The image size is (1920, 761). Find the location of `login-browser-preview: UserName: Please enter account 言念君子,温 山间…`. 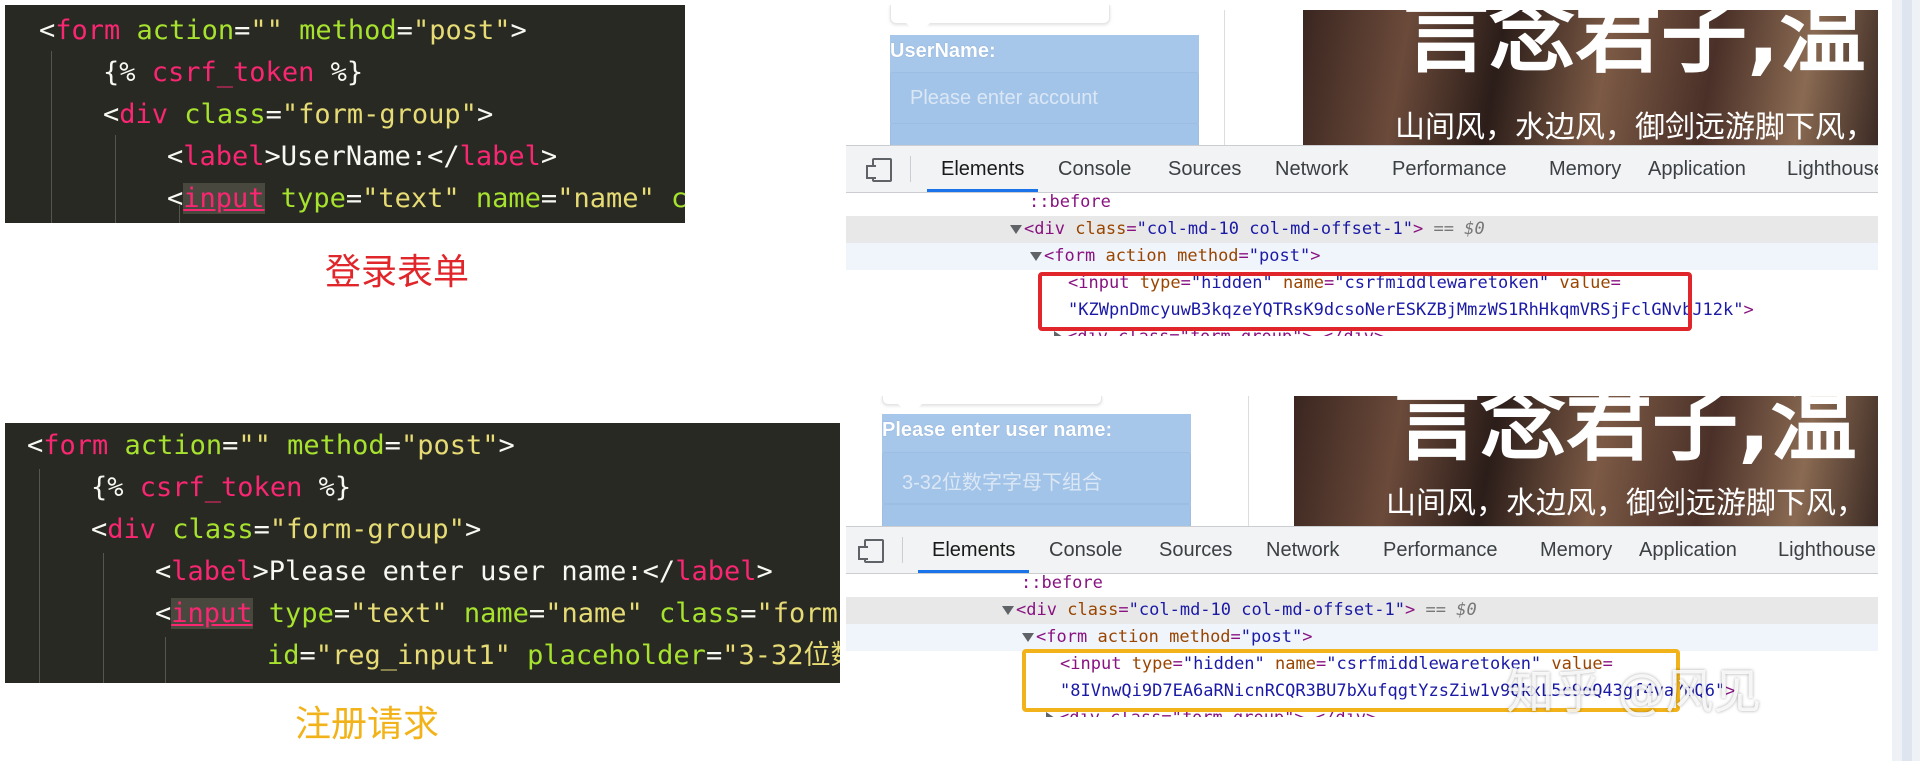

login-browser-preview: UserName: Please enter account 言念君子,温 山间… is located at coordinates (1362, 75).